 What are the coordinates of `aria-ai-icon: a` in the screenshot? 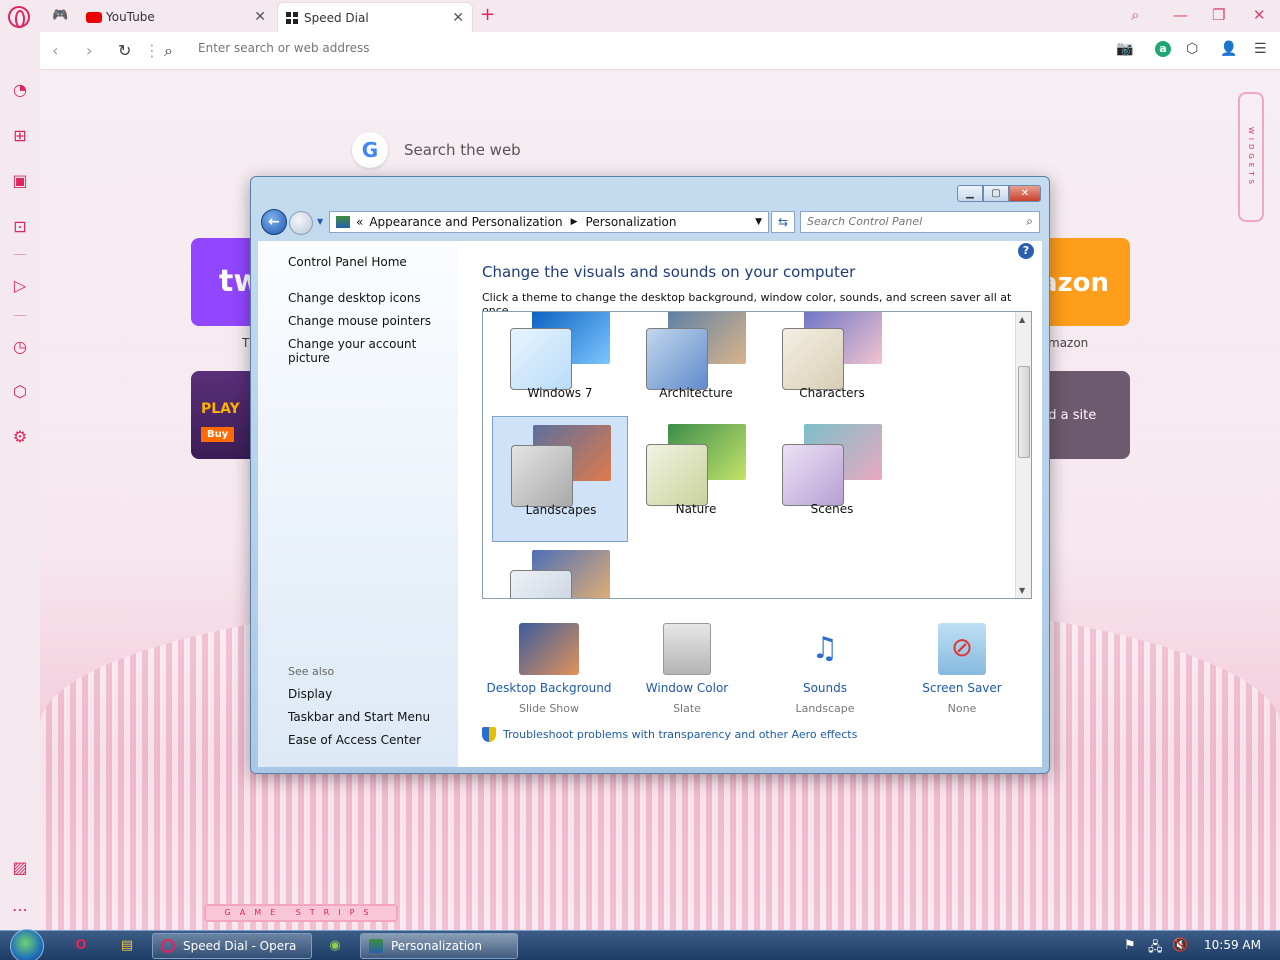 It's located at (1163, 49).